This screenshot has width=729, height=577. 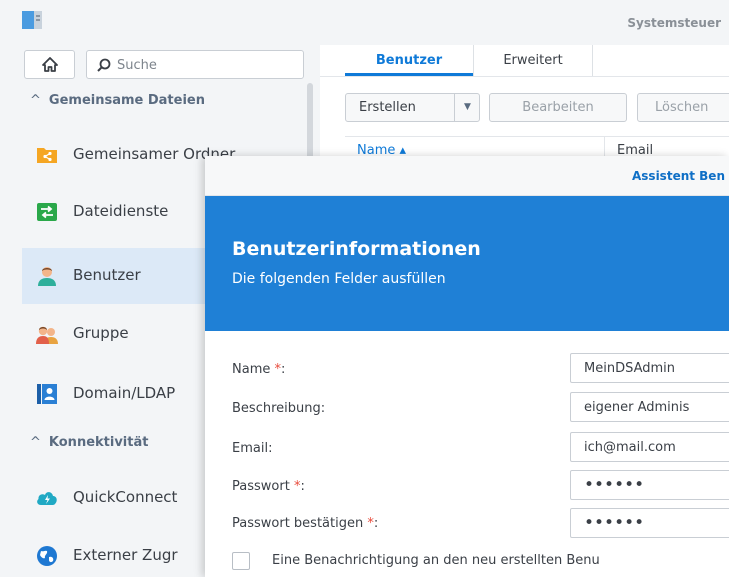 What do you see at coordinates (467, 176) in the screenshot?
I see `dialog-titlebar: Assistent Ben` at bounding box center [467, 176].